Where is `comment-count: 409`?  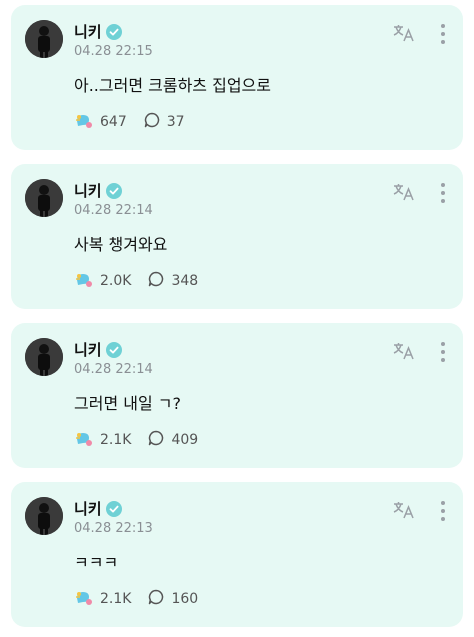
comment-count: 409 is located at coordinates (185, 440).